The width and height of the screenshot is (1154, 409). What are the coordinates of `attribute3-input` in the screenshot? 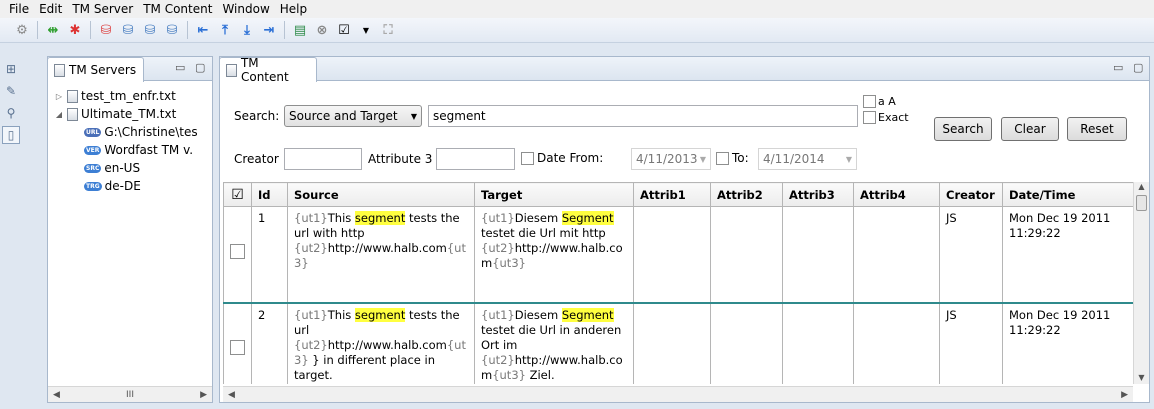 It's located at (475, 159).